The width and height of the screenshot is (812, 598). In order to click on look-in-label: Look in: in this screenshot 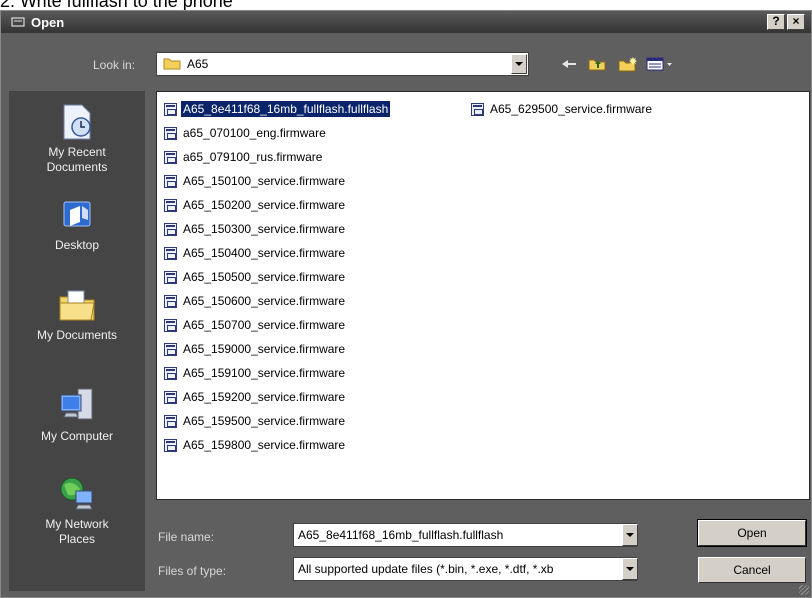, I will do `click(114, 65)`.